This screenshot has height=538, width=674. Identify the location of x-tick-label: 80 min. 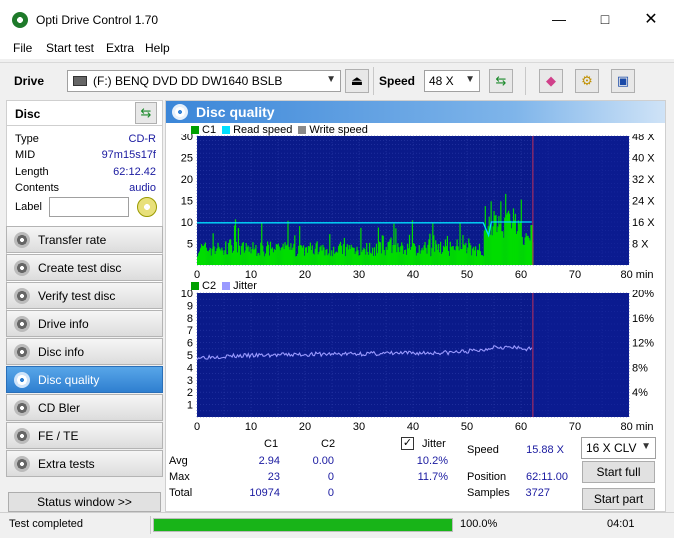
(636, 275).